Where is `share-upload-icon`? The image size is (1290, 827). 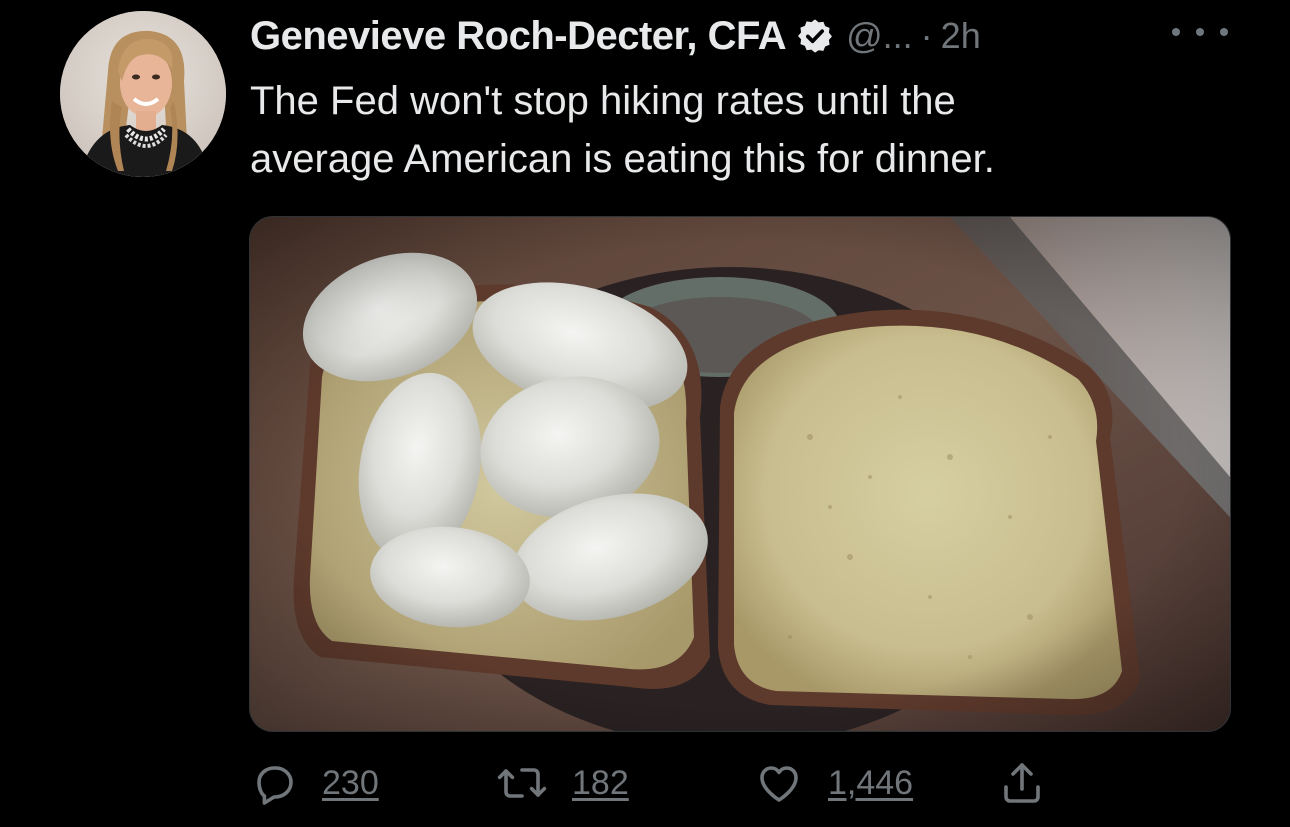 share-upload-icon is located at coordinates (1022, 783).